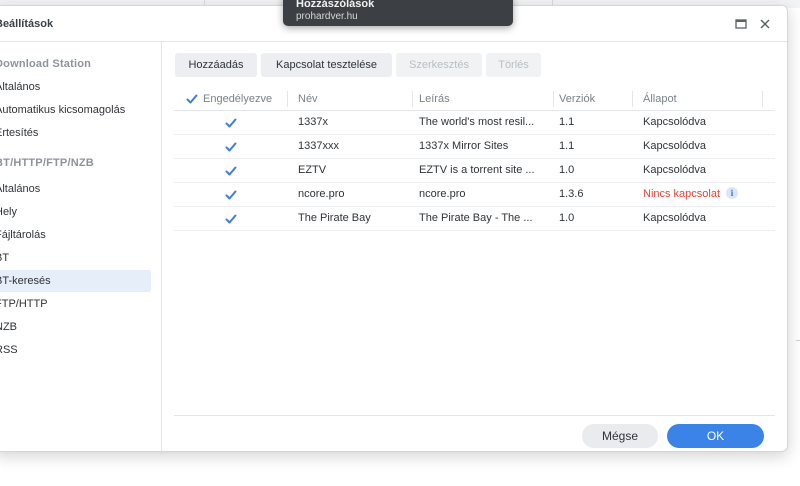 The width and height of the screenshot is (800, 486). Describe the element at coordinates (75, 212) in the screenshot. I see `sidebar-item-location: Hely` at that location.